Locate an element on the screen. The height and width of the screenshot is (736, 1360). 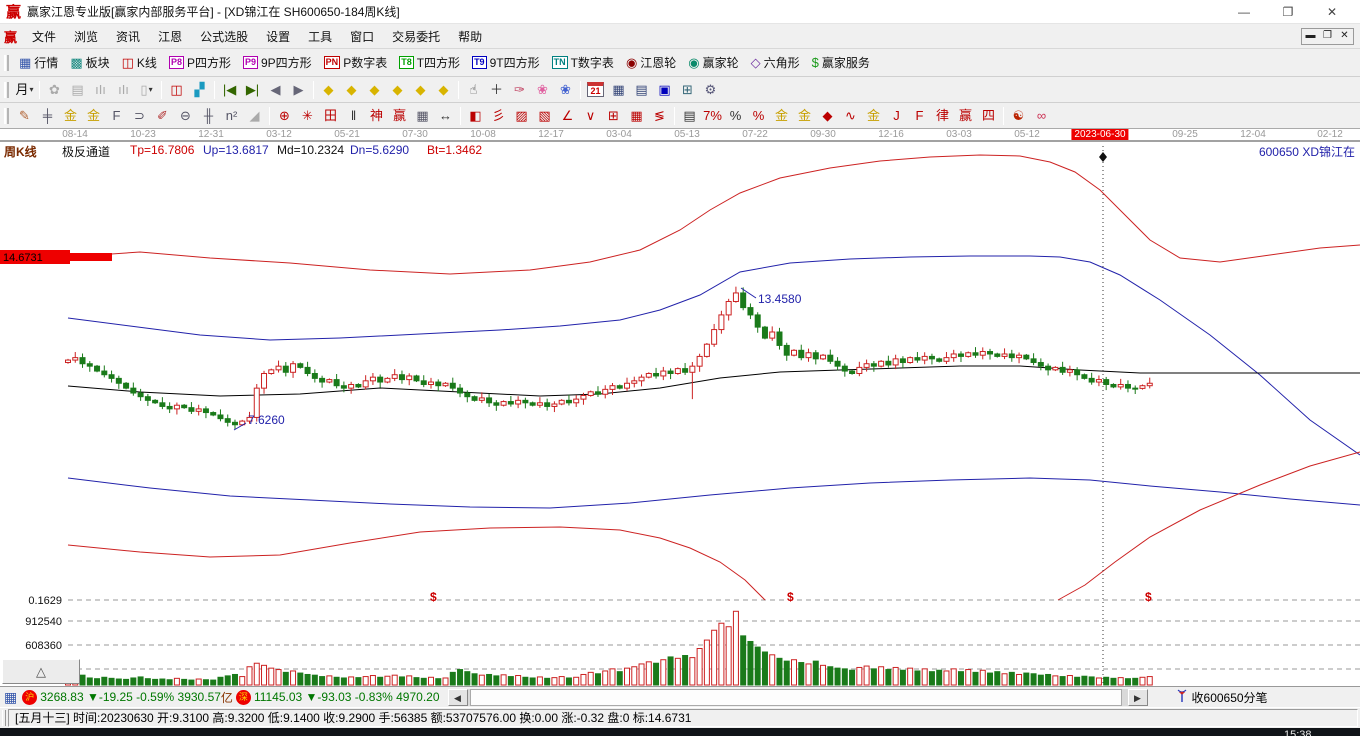
tool-calendar-button: 21 is located at coordinates (595, 90).